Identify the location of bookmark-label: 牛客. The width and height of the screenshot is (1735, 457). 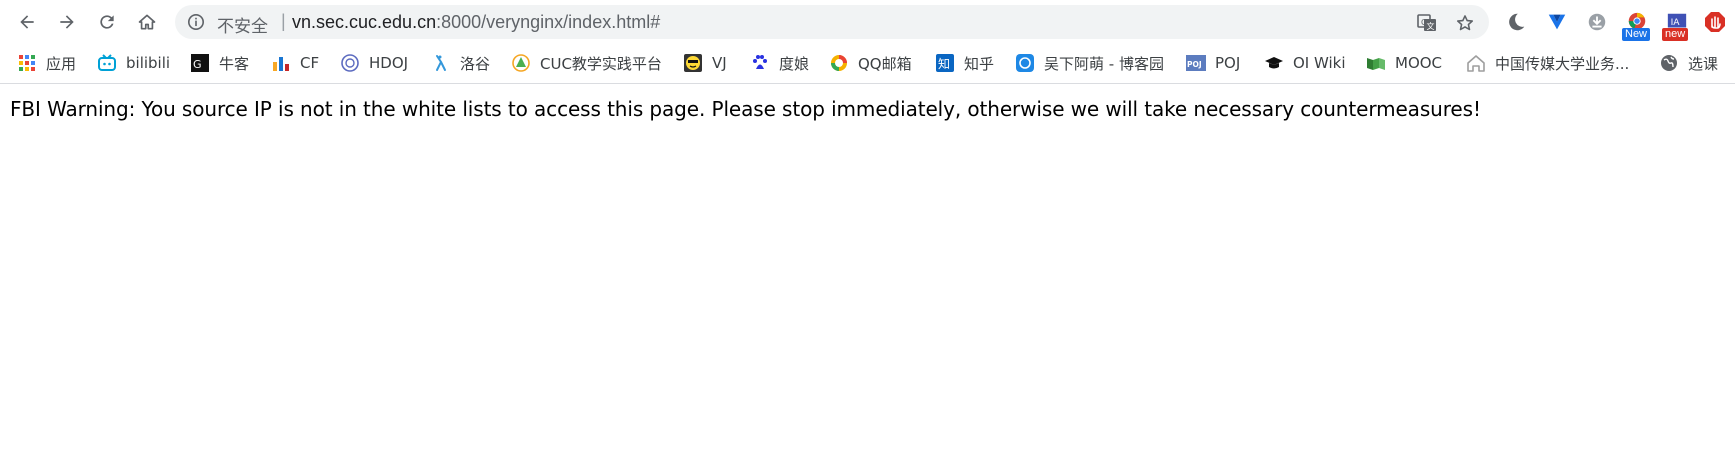
(234, 63).